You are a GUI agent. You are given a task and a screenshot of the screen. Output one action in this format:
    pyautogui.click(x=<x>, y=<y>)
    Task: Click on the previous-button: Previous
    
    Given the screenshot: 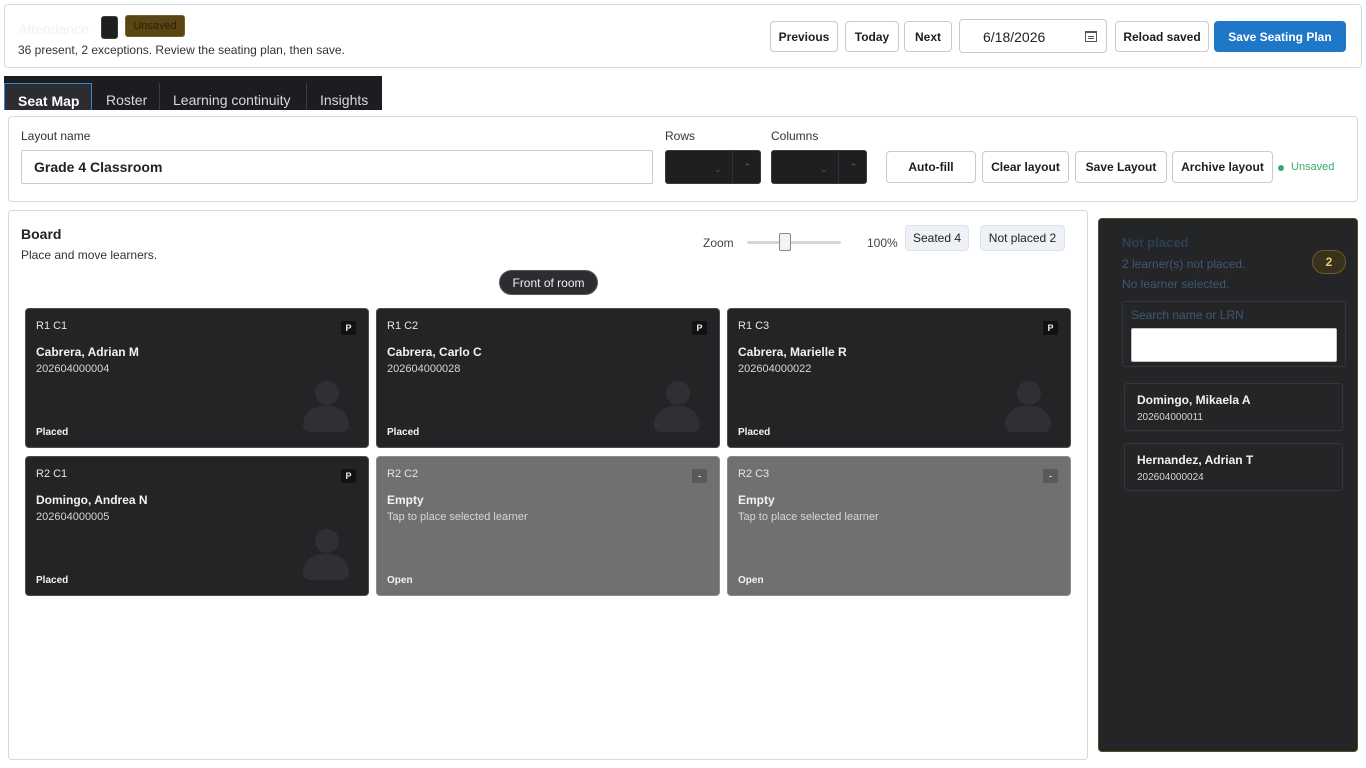 What is the action you would take?
    pyautogui.click(x=804, y=36)
    